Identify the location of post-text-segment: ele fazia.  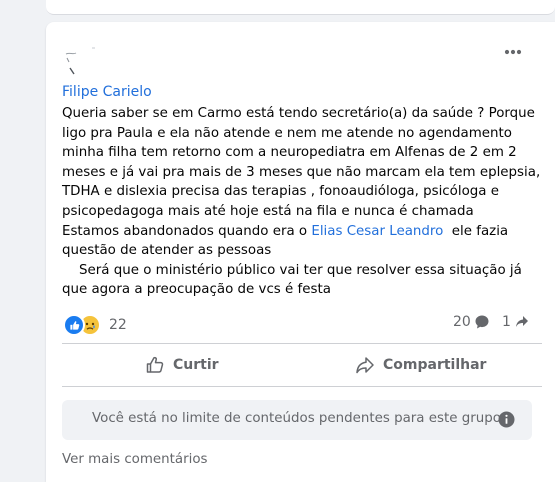
(476, 231).